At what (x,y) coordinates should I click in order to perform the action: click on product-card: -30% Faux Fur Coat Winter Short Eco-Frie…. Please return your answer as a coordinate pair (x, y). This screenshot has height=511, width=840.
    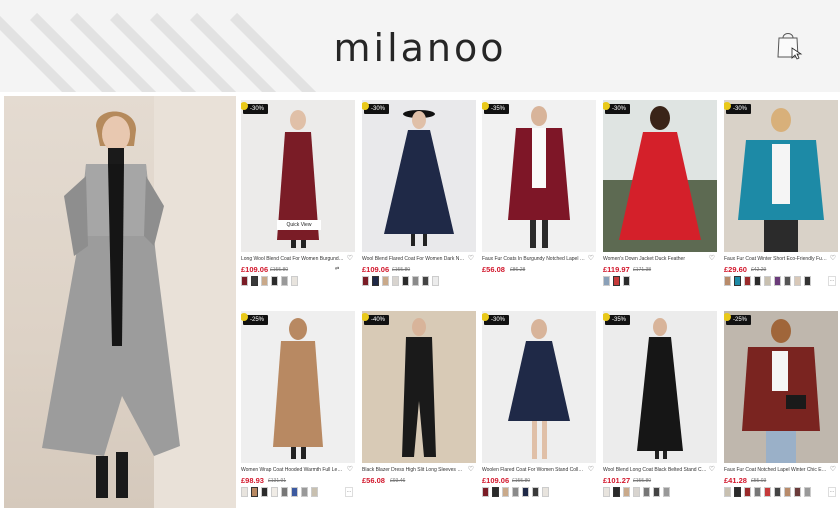
    Looking at the image, I should click on (781, 200).